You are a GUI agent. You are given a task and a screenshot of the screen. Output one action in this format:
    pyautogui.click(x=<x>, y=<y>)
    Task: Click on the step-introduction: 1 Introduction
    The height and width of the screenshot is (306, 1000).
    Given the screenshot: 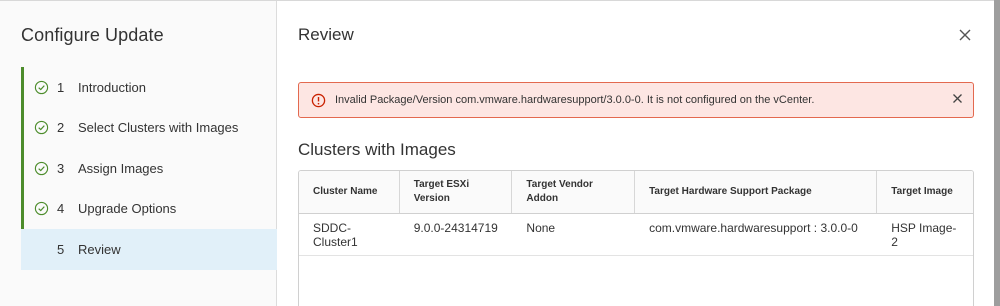 What is the action you would take?
    pyautogui.click(x=149, y=87)
    